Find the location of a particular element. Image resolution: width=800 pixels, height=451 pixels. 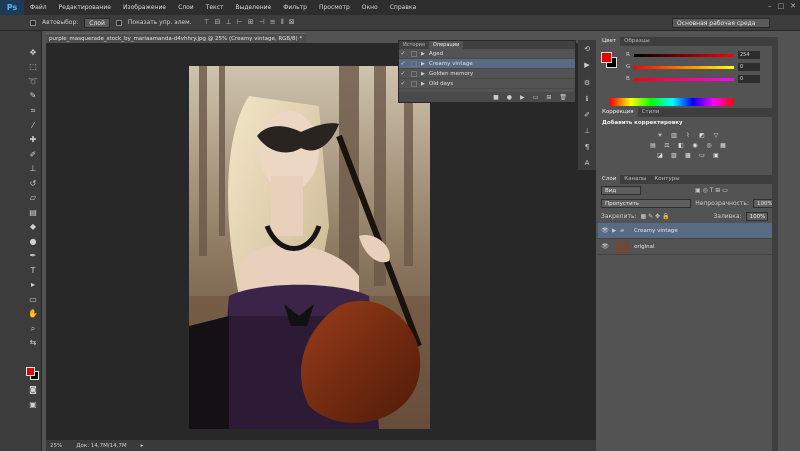

gradient-tool-icon: ▤ is located at coordinates (33, 213).